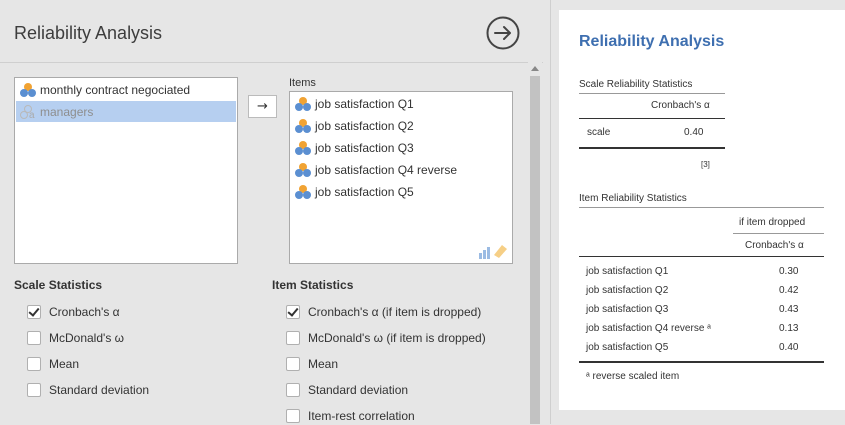 This screenshot has width=845, height=425. I want to click on checkbox-label: Cronbach's α (if item is dropped), so click(395, 312).